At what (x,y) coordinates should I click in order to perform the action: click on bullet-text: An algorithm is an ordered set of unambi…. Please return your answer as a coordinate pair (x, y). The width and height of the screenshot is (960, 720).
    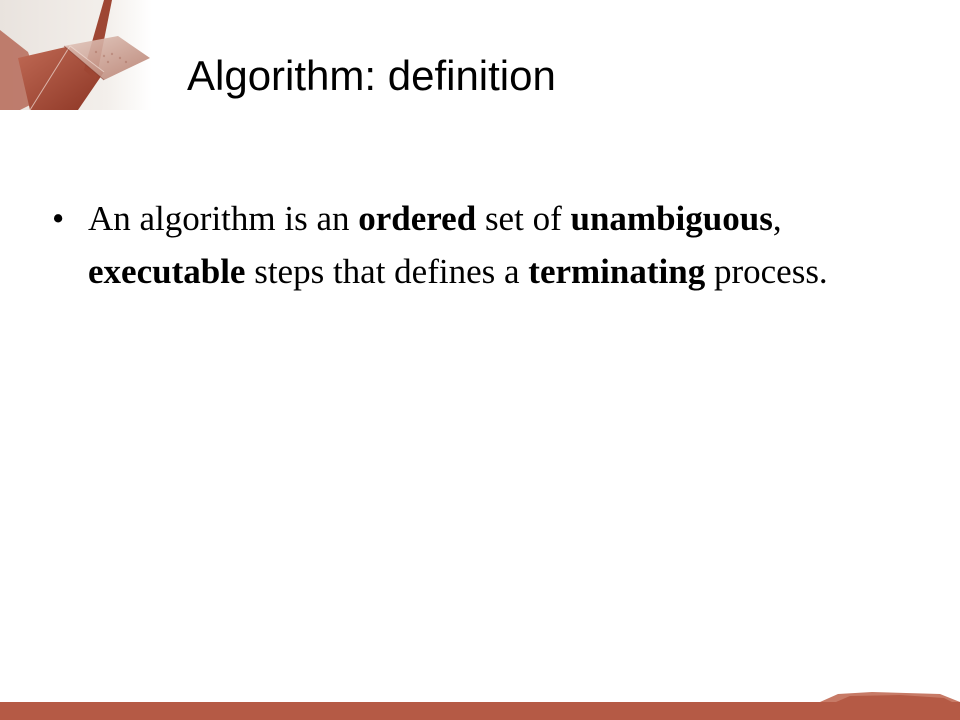
    Looking at the image, I should click on (458, 245).